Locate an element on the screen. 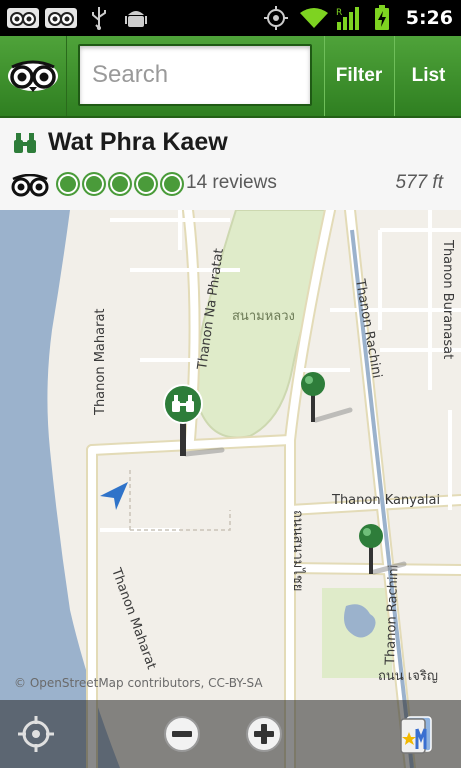 Image resolution: width=461 pixels, height=768 pixels. street-label: สนามหลวง is located at coordinates (263, 316).